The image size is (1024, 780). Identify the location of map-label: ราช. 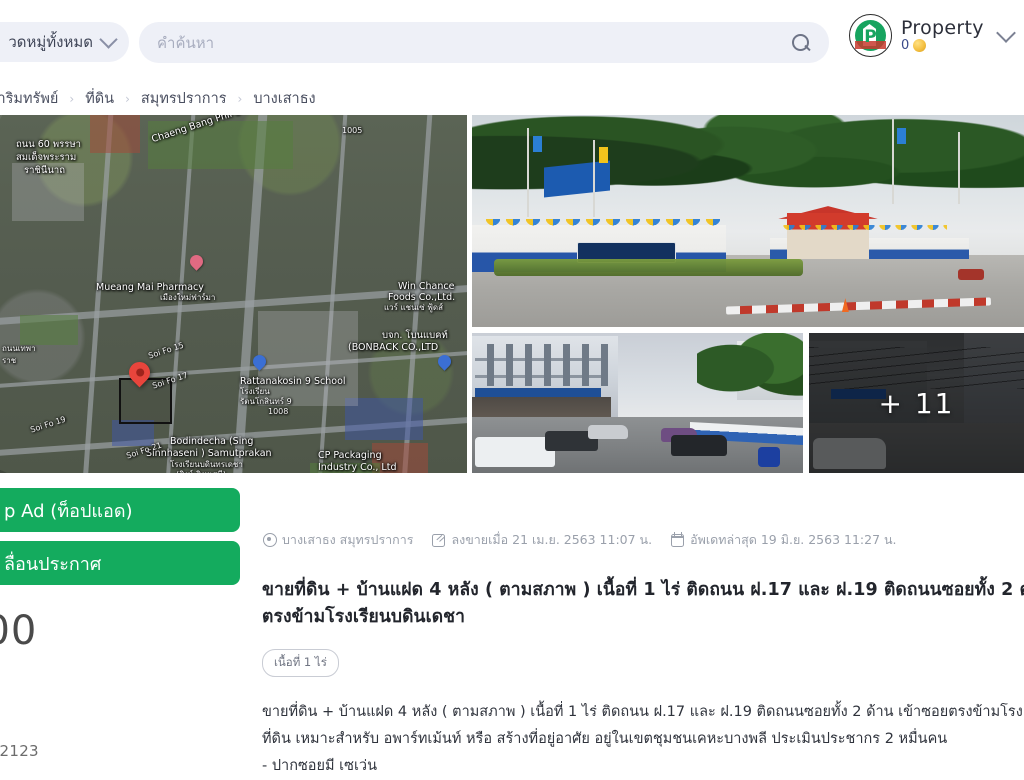
(9, 360).